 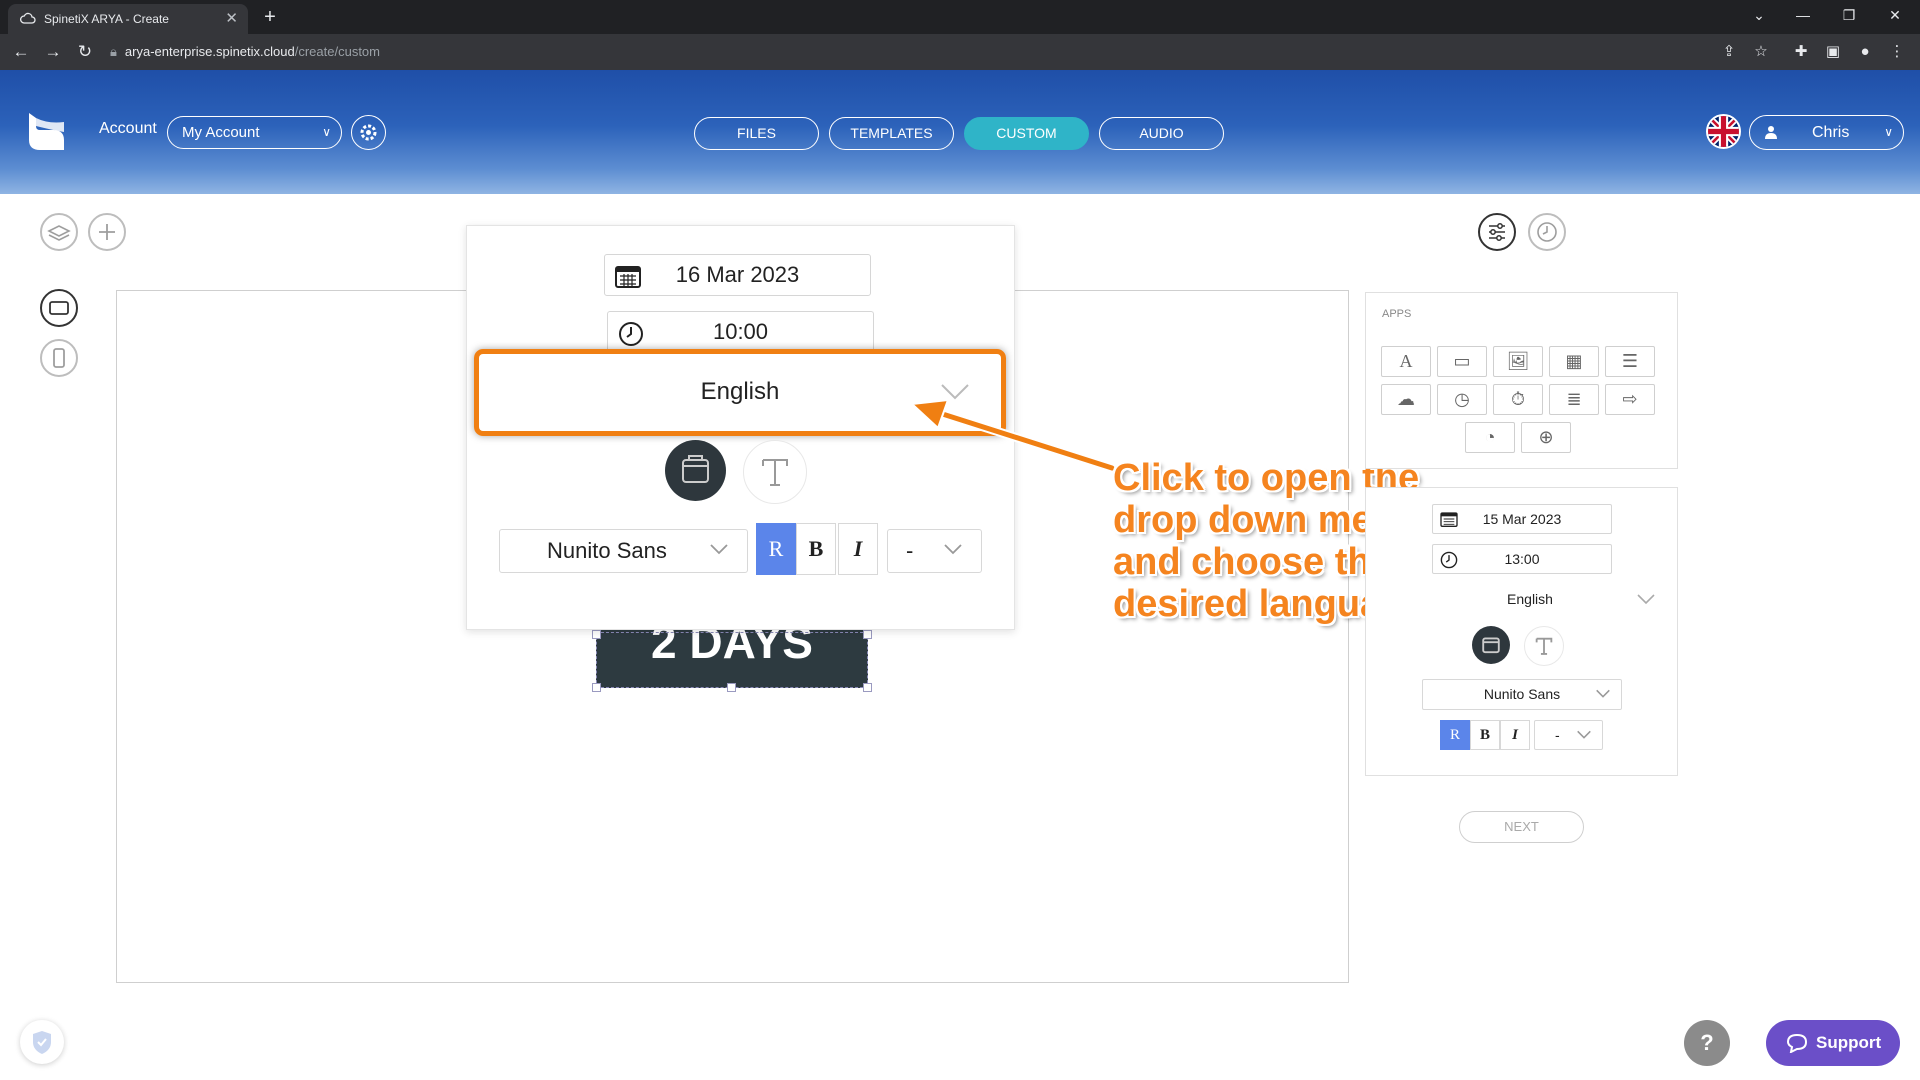 I want to click on panel-font-value: Nunito Sans, so click(x=1522, y=694).